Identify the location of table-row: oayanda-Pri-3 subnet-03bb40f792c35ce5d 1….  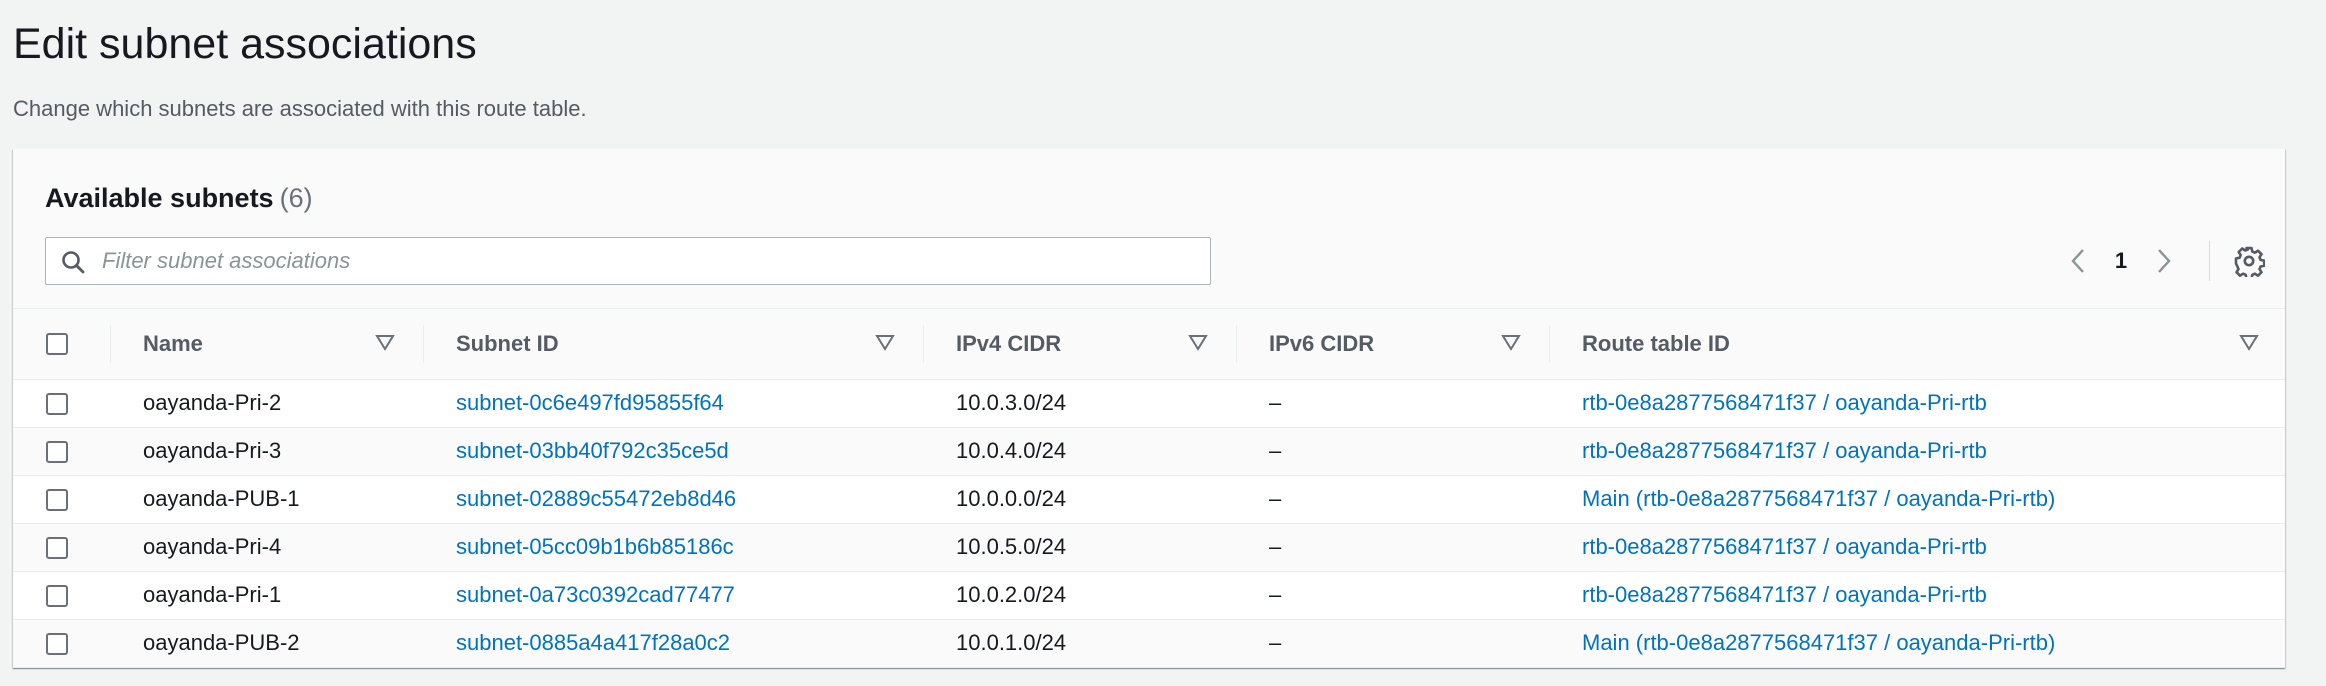
(1149, 451).